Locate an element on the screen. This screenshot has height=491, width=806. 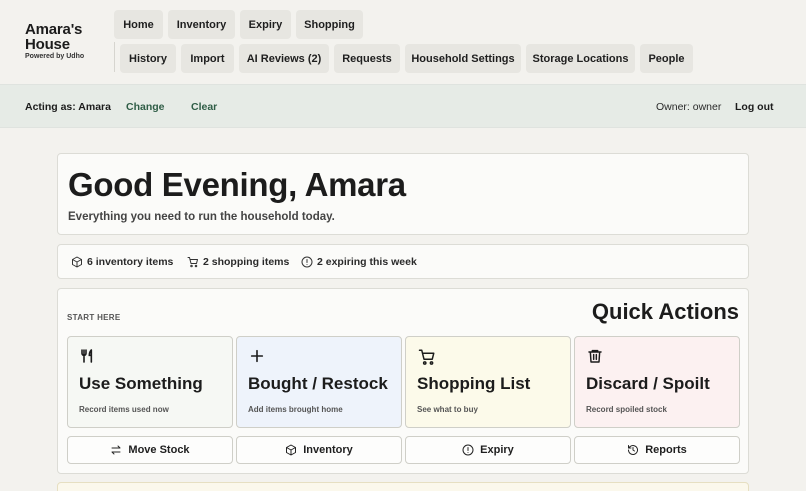
move-stock-button: Move Stock is located at coordinates (150, 450).